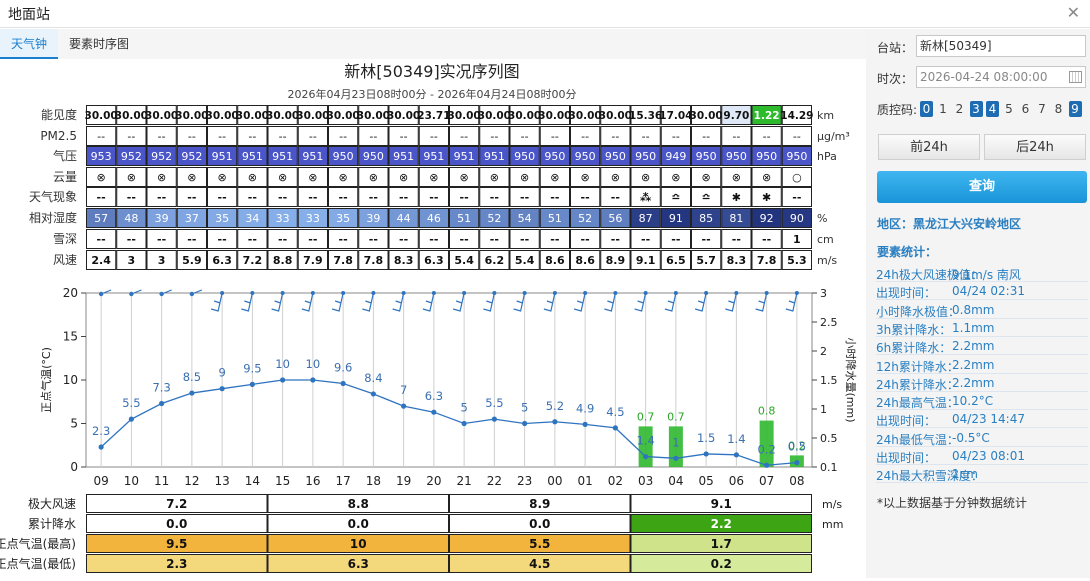  What do you see at coordinates (1001, 46) in the screenshot?
I see `station-input: 新林[50349]` at bounding box center [1001, 46].